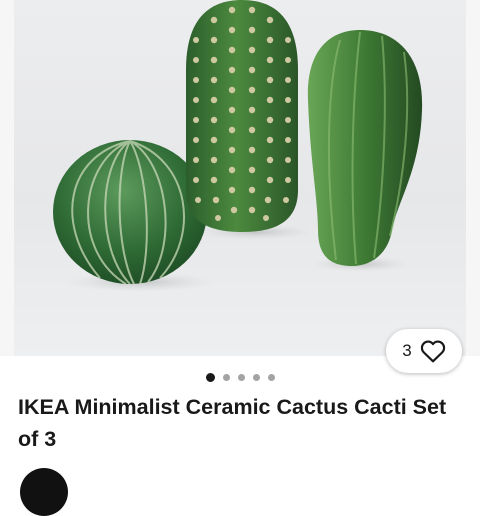 The width and height of the screenshot is (480, 516). Describe the element at coordinates (432, 351) in the screenshot. I see `heart-outline-icon` at that location.